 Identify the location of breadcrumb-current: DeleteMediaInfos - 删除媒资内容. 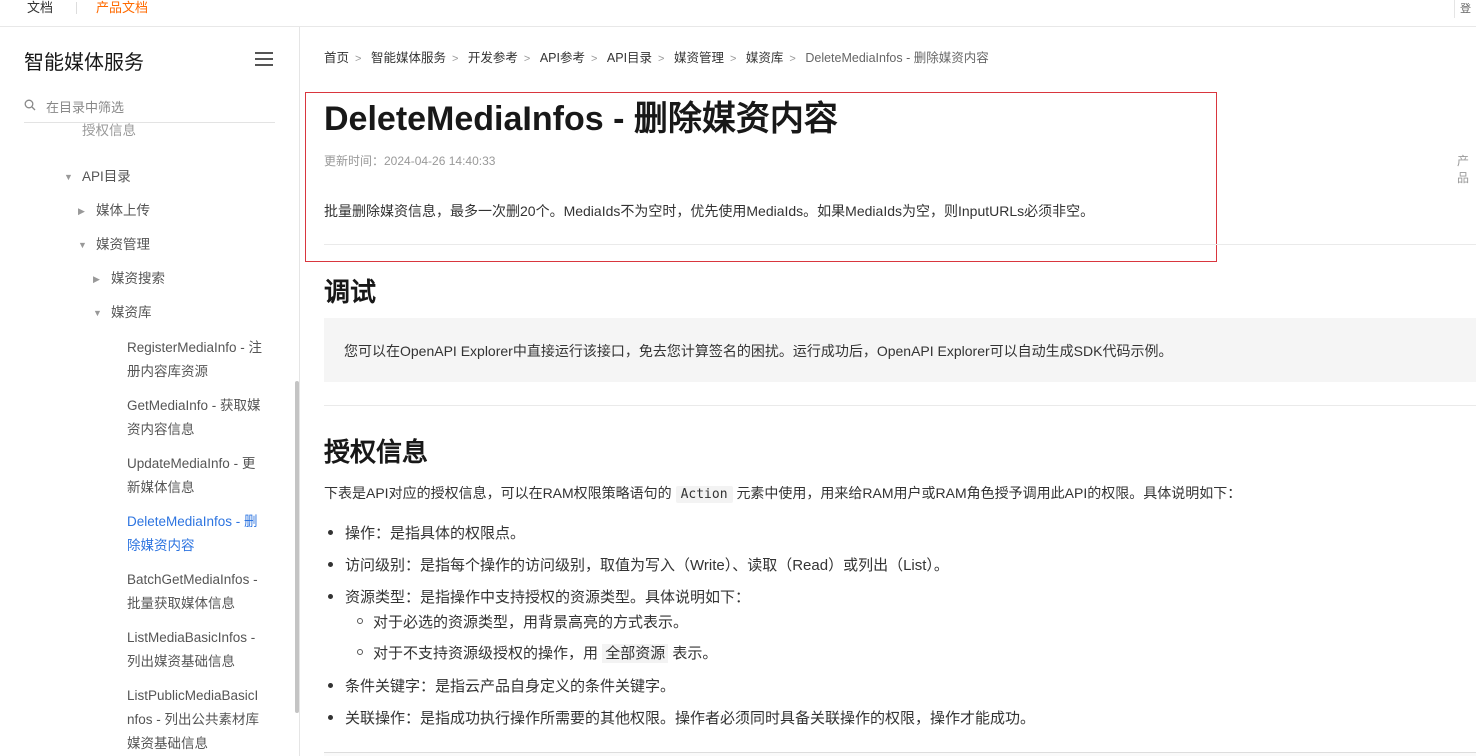
(897, 58).